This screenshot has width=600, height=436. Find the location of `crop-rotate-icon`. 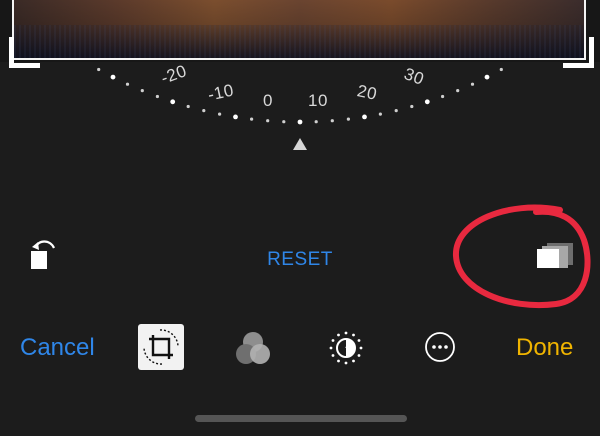

crop-rotate-icon is located at coordinates (161, 347).